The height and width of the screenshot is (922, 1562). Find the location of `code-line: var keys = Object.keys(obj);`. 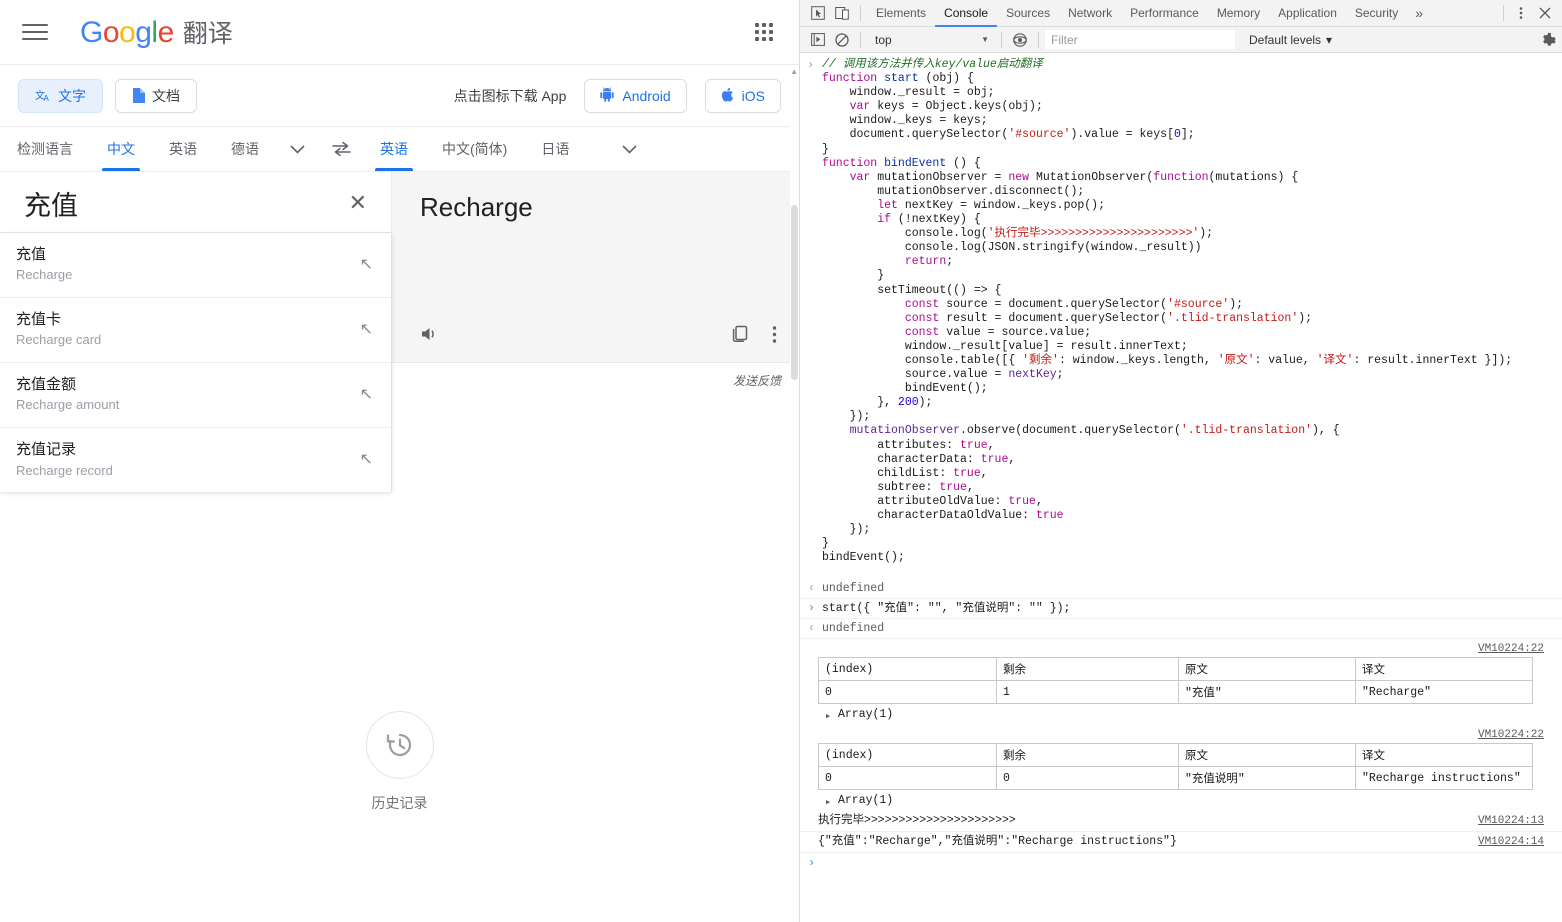

code-line: var keys = Object.keys(obj); is located at coordinates (946, 107).